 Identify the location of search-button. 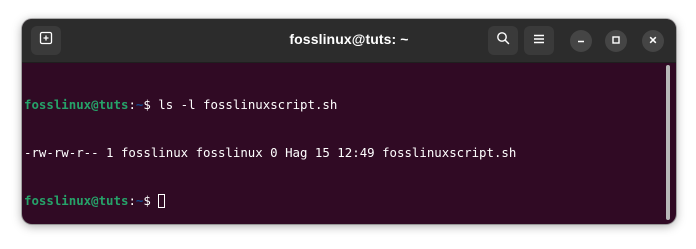
(503, 40).